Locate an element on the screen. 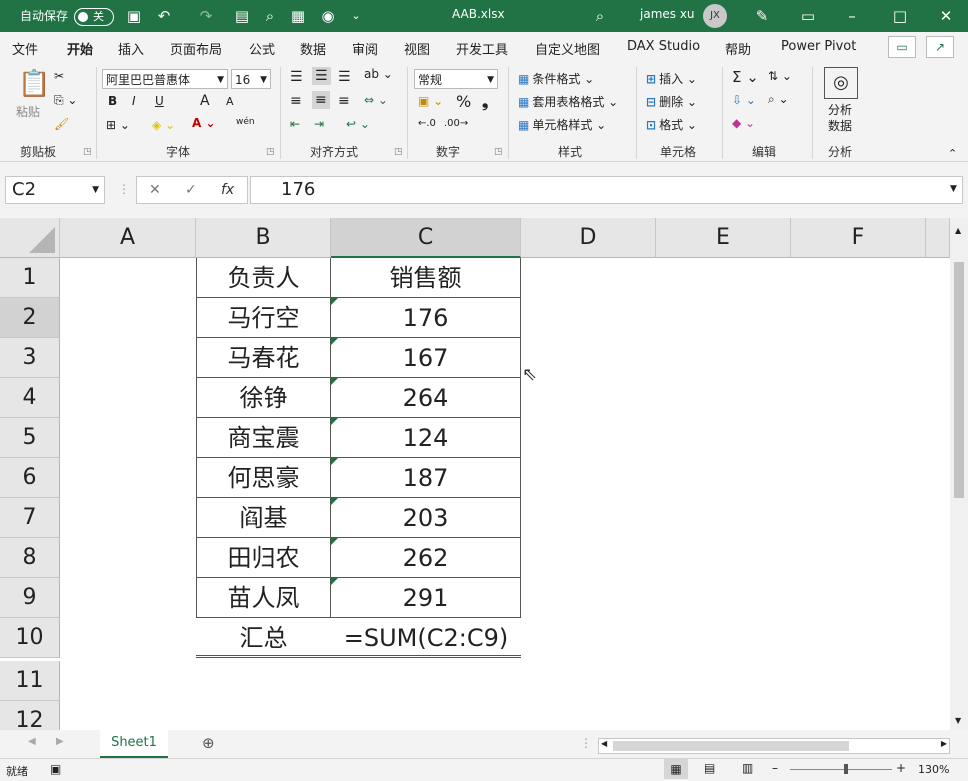 This screenshot has width=968, height=781. grow-font-button: A is located at coordinates (205, 101).